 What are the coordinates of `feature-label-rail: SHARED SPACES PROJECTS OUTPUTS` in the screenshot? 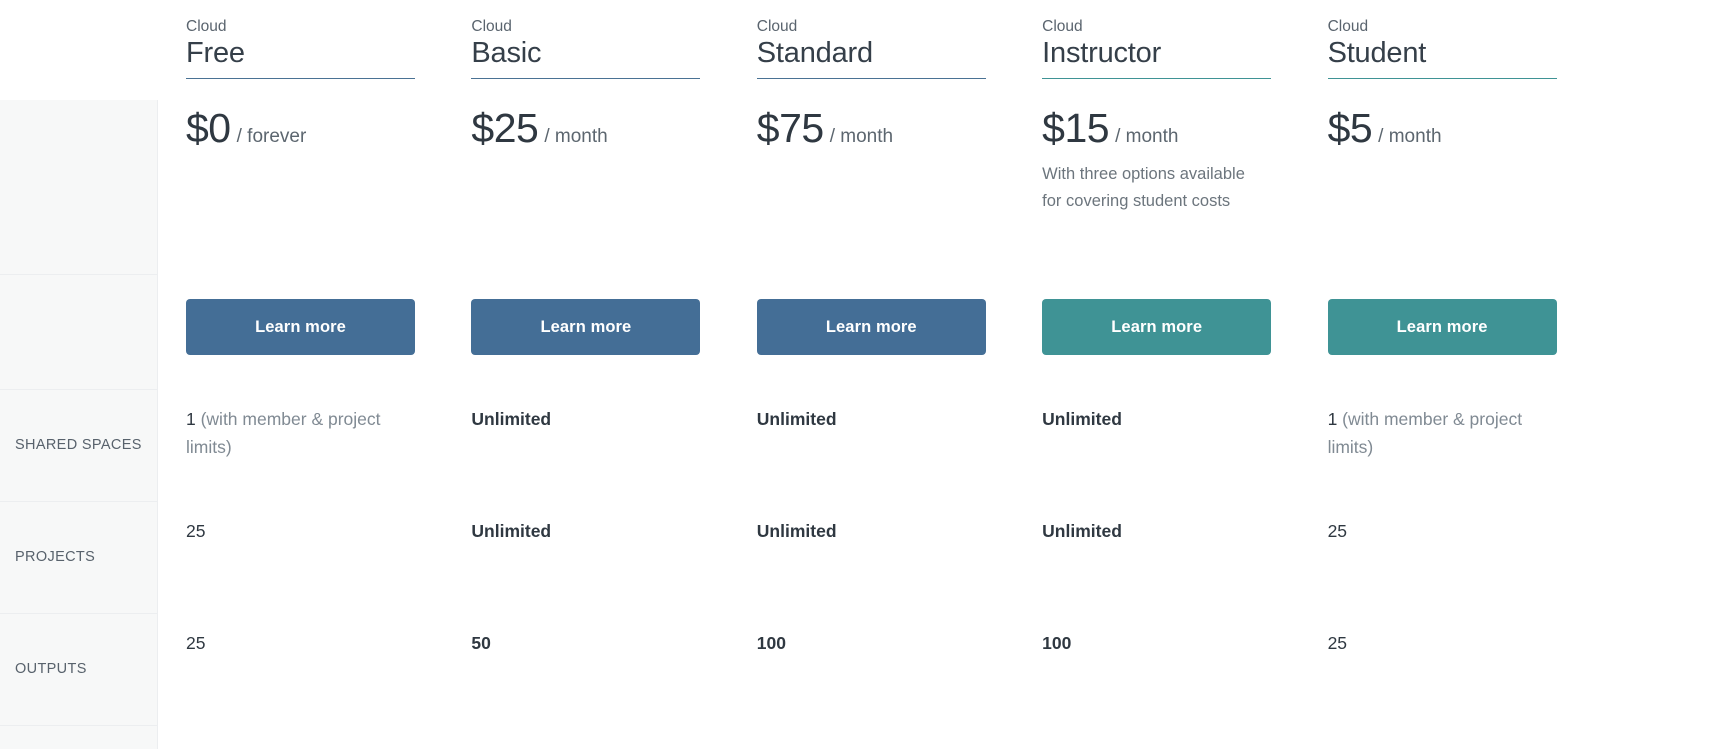 It's located at (79, 424).